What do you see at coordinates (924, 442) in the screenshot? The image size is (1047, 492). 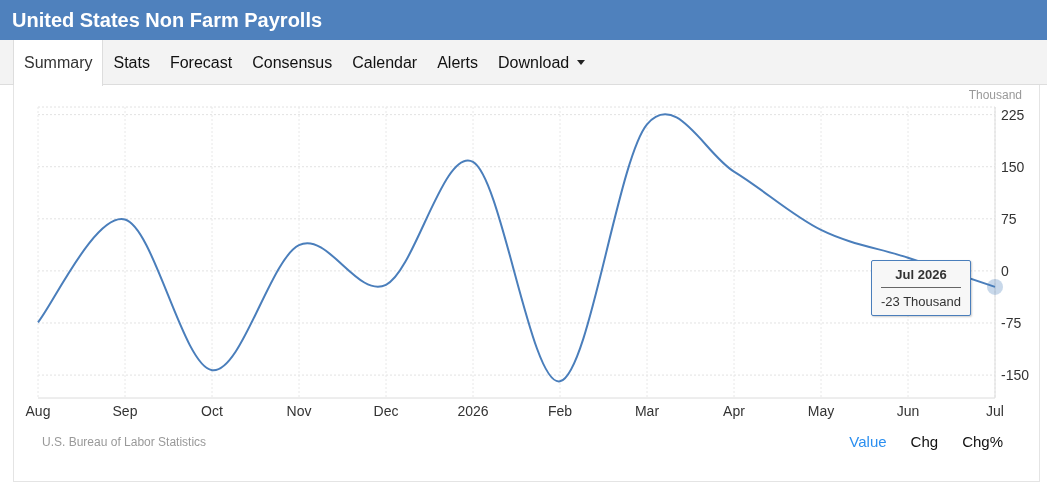 I see `mode-button: Chg` at bounding box center [924, 442].